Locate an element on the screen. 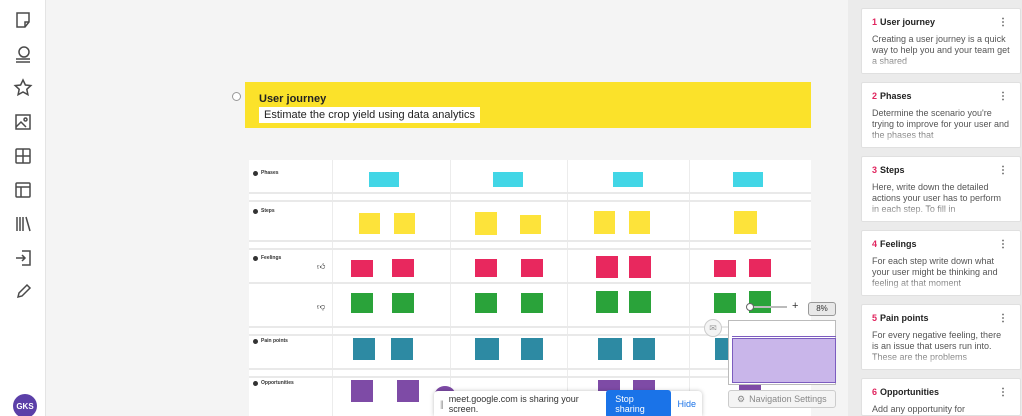 The width and height of the screenshot is (1022, 416). minimap-viewport is located at coordinates (784, 360).